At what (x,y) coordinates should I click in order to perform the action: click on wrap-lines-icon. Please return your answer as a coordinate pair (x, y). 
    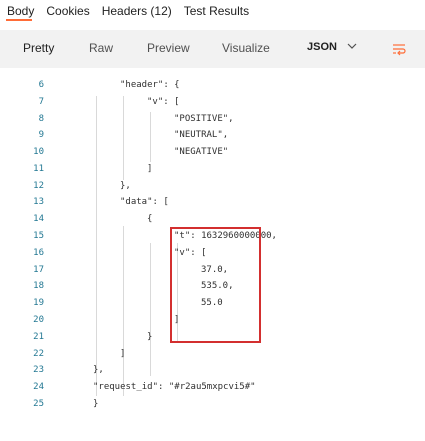
    Looking at the image, I should click on (399, 49).